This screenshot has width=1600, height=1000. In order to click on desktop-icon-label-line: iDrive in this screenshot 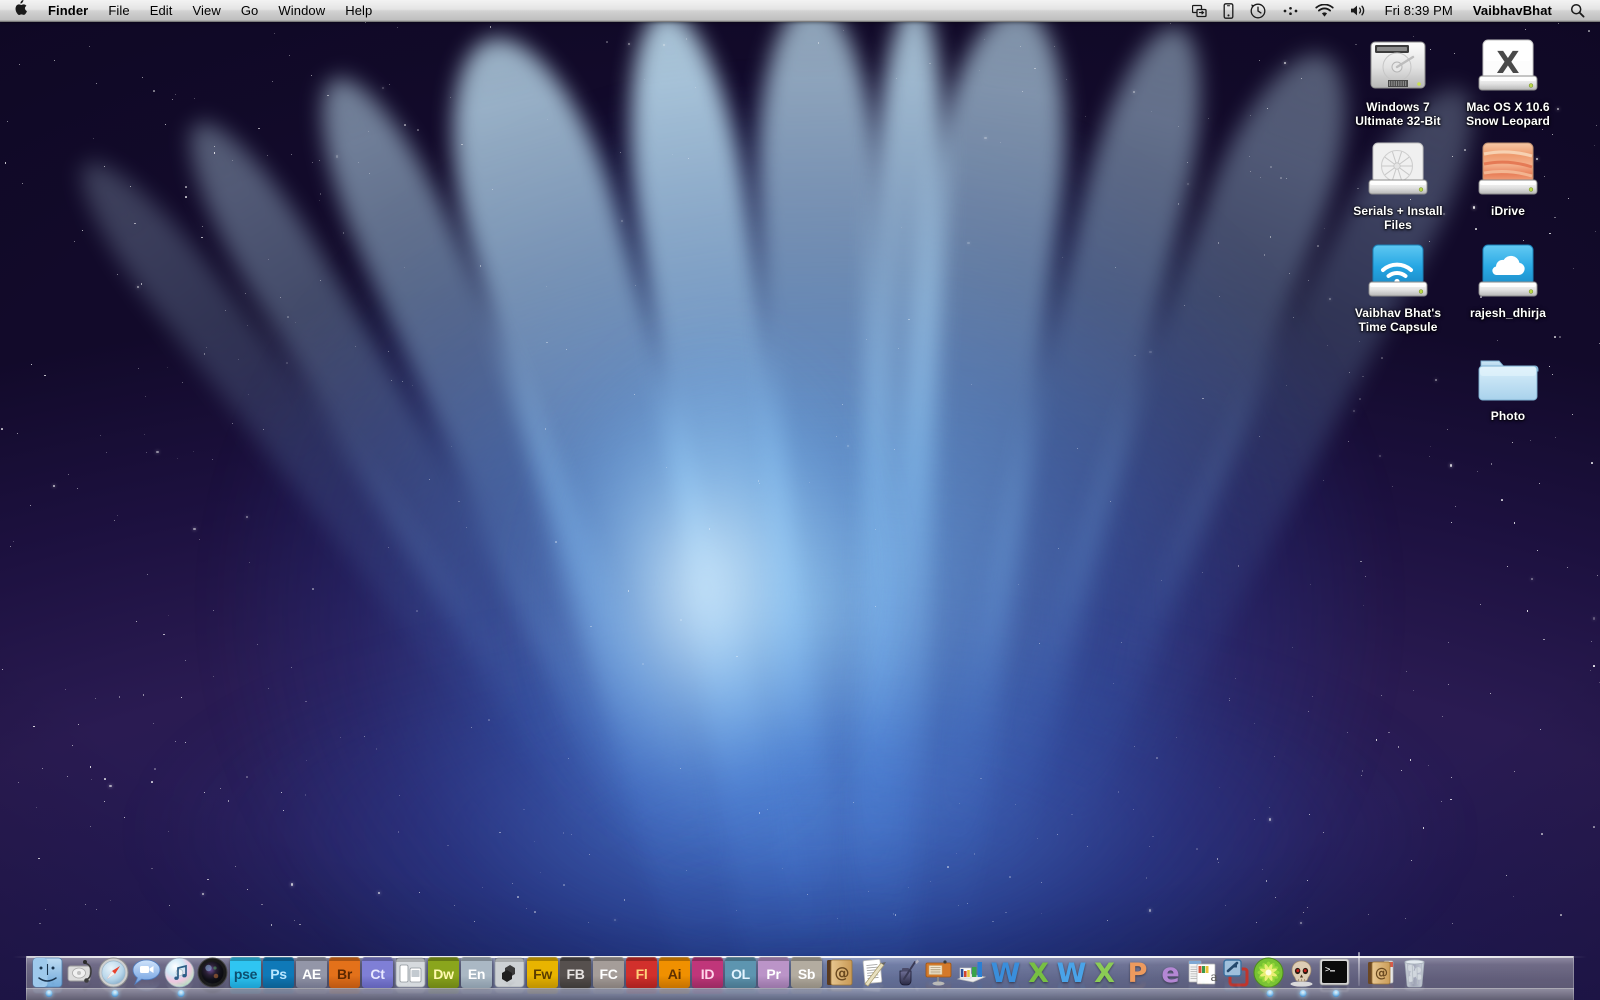, I will do `click(1508, 211)`.